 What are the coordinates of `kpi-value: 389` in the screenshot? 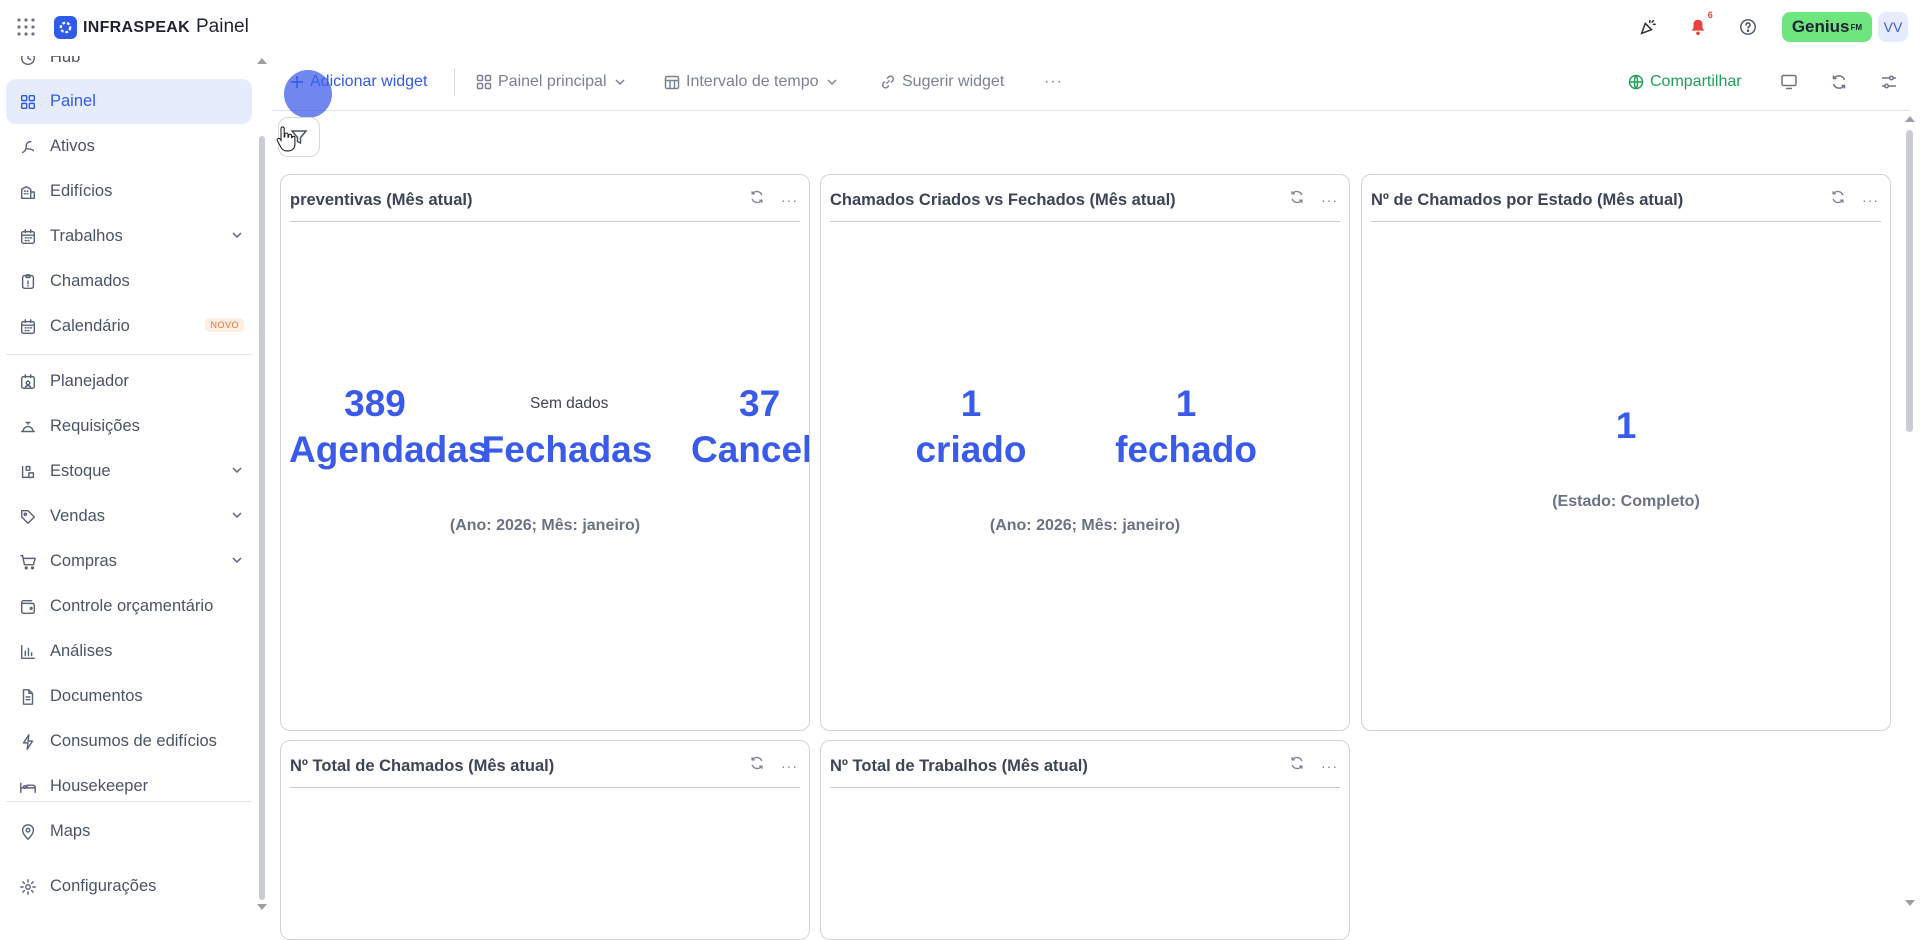 It's located at (375, 403).